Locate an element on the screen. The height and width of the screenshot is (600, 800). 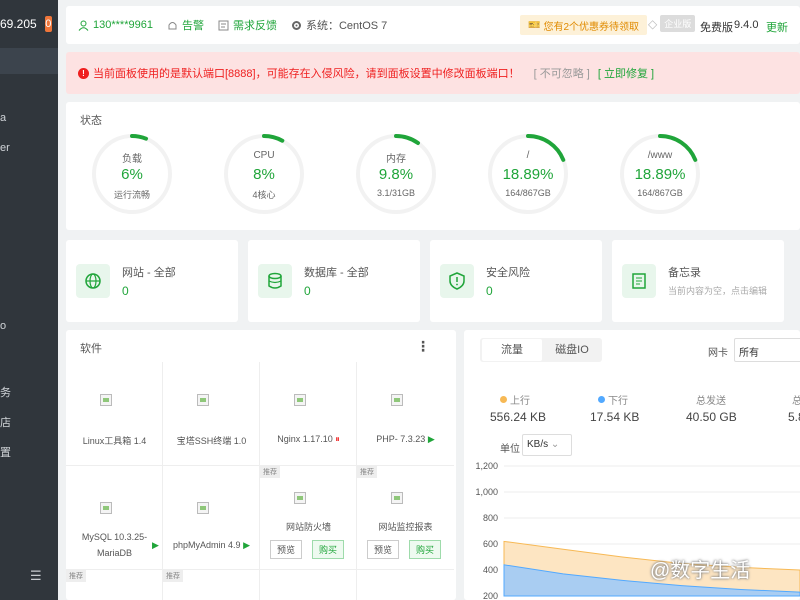
enterprise-tag: 企业版 is located at coordinates (678, 23).